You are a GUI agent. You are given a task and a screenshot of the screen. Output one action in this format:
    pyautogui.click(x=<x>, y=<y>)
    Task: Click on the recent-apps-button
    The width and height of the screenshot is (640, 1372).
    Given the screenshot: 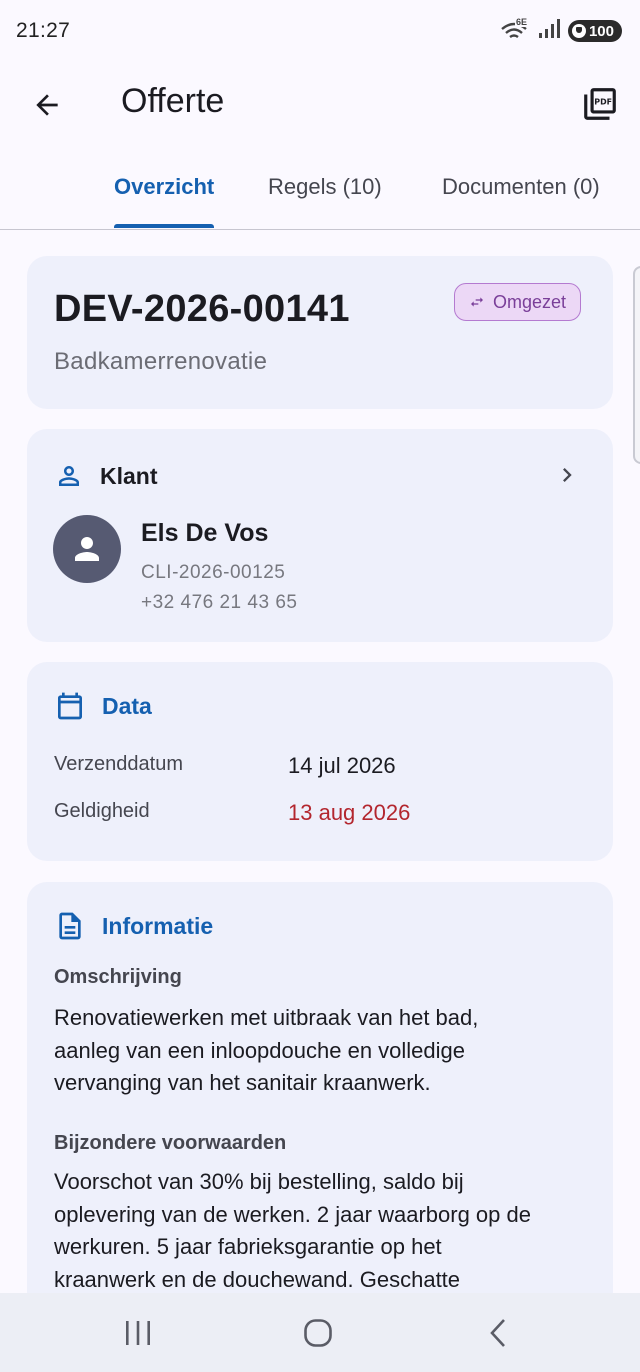 What is the action you would take?
    pyautogui.click(x=138, y=1333)
    